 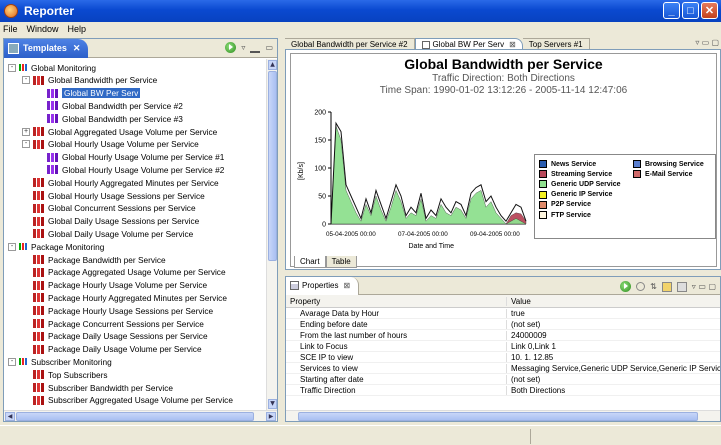 I want to click on tree-item: Package Daily Usage Sessions per Service, so click(x=115, y=336).